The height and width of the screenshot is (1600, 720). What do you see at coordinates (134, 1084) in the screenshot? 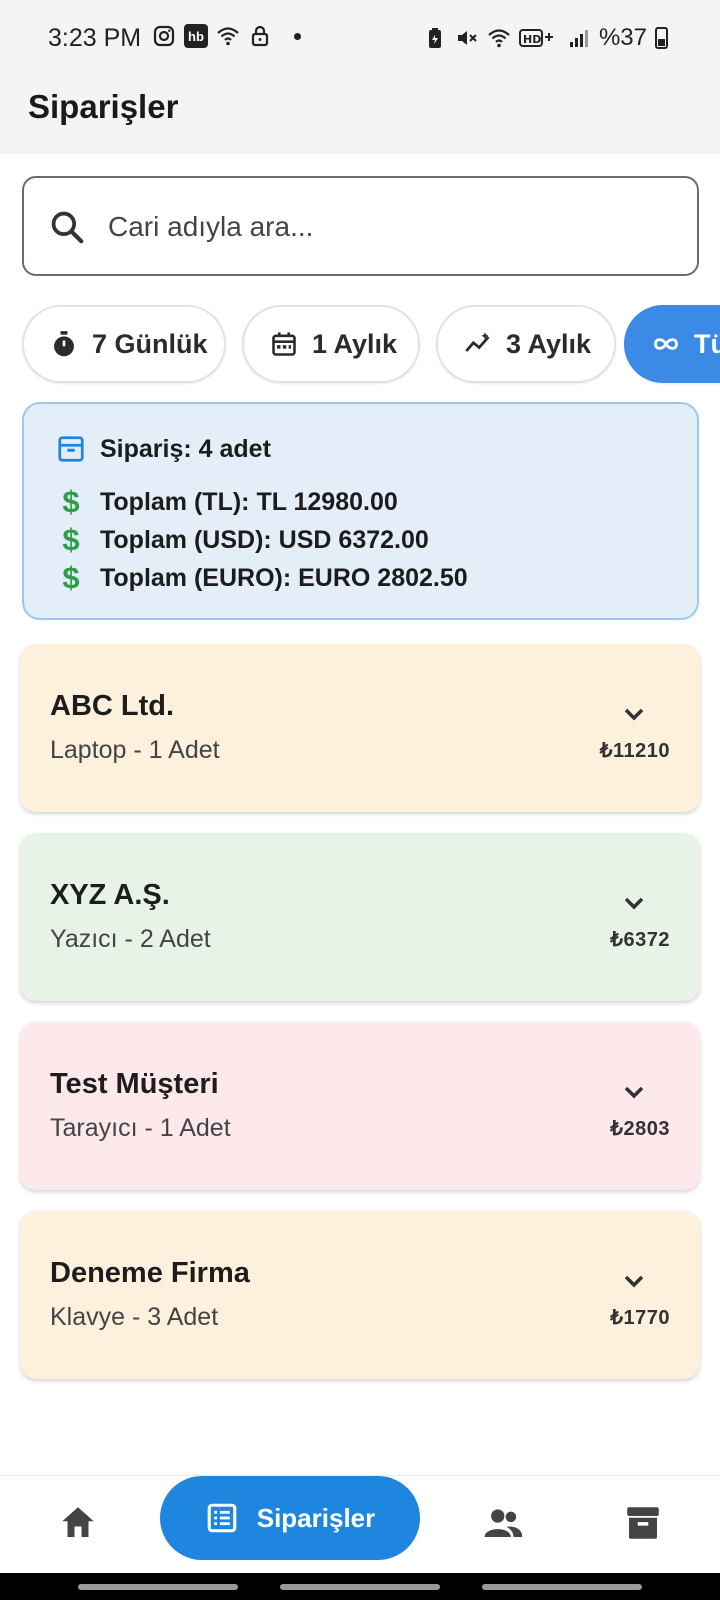
I see `customer-name: Test Müşteri` at bounding box center [134, 1084].